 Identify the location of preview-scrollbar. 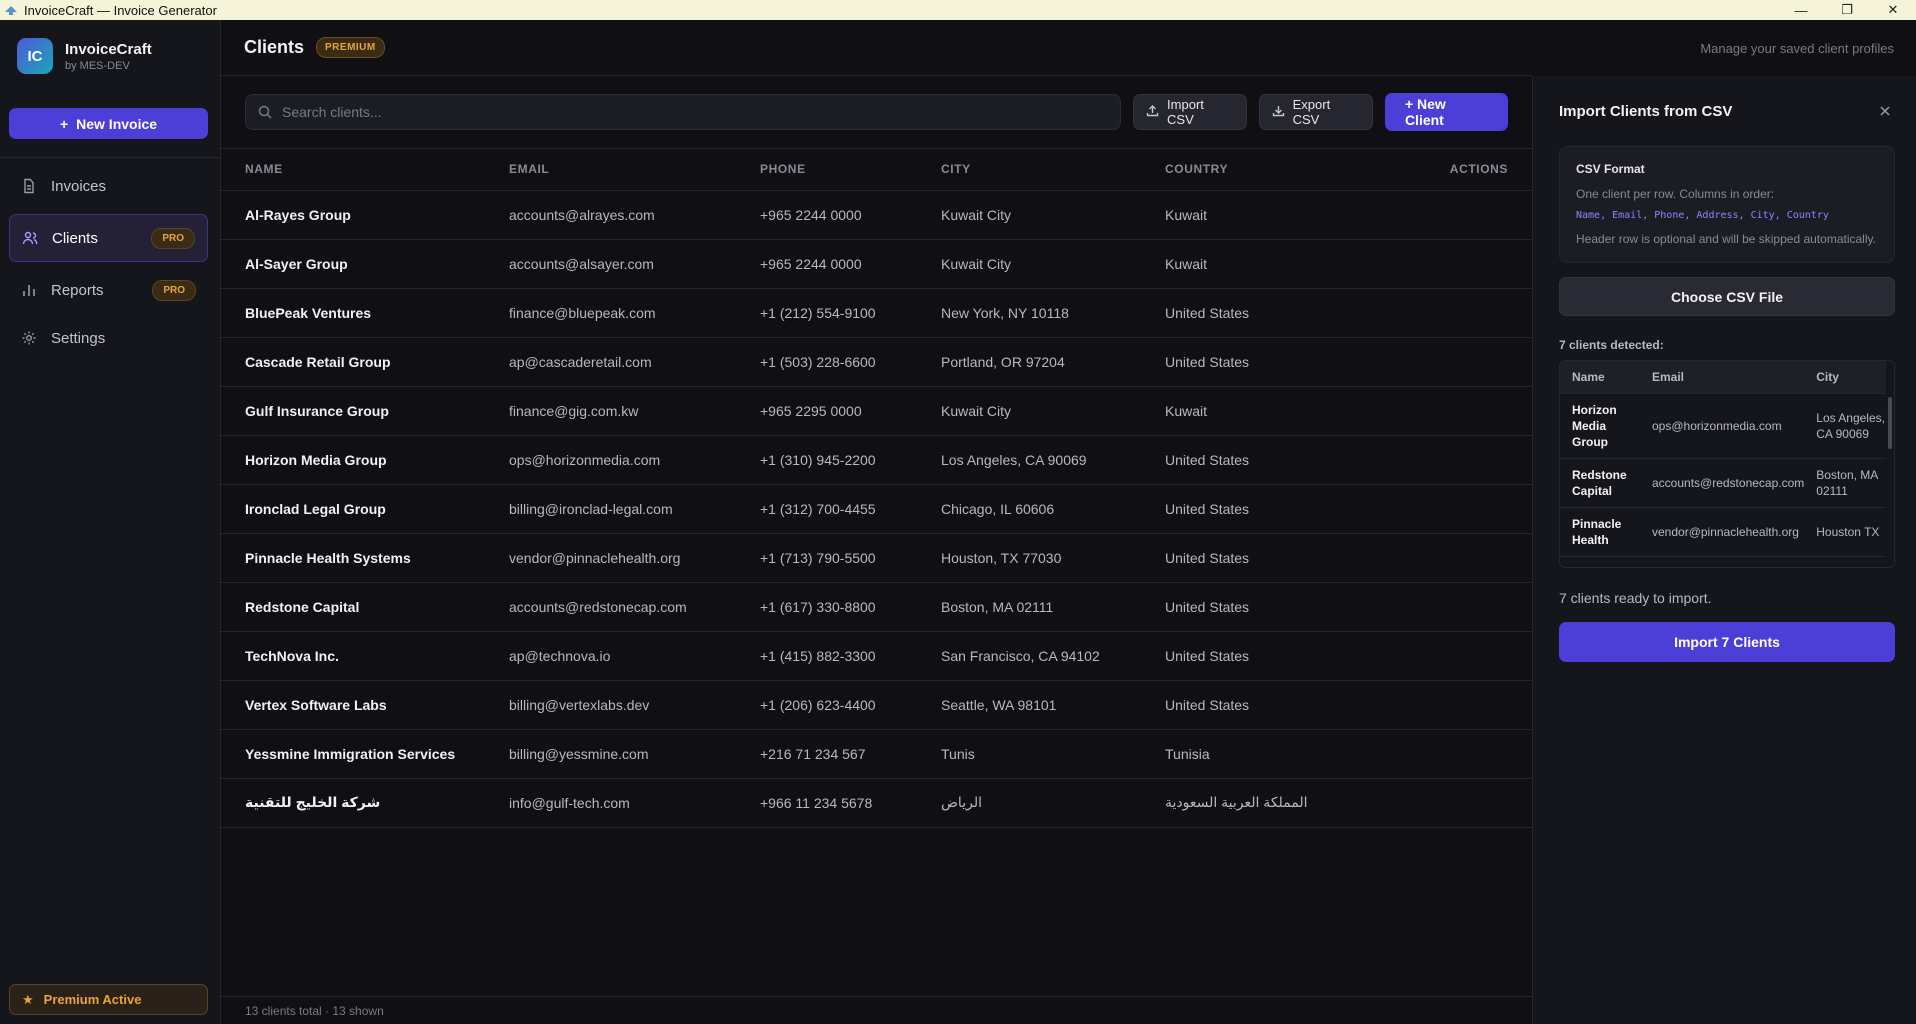
(1890, 423).